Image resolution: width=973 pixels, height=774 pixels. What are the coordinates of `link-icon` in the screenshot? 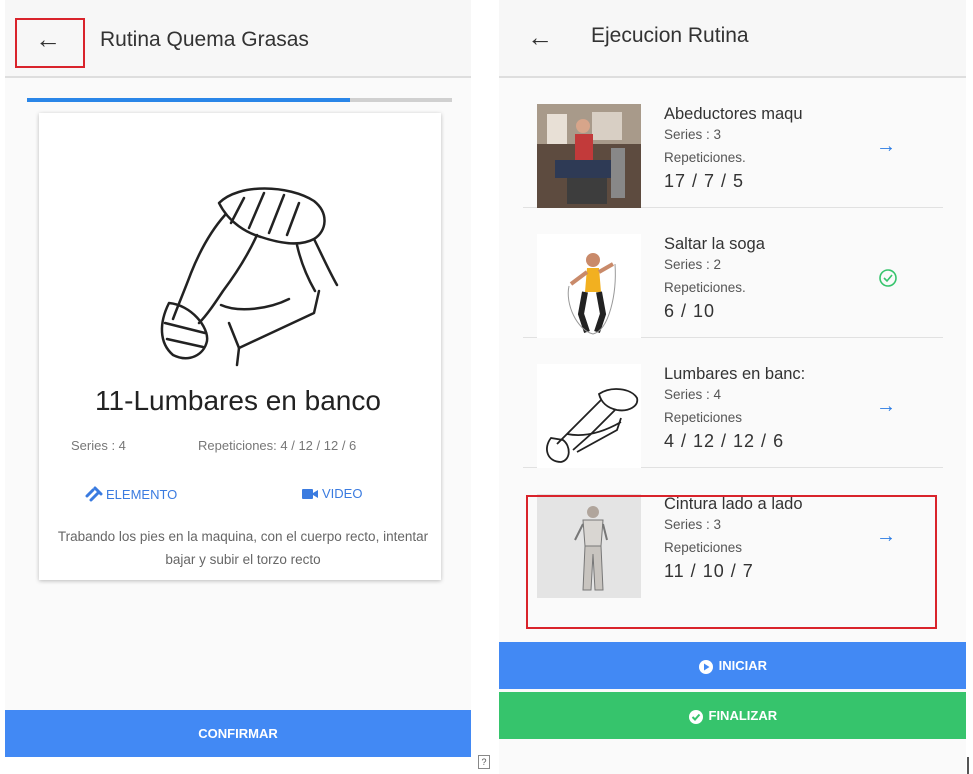 It's located at (94, 494).